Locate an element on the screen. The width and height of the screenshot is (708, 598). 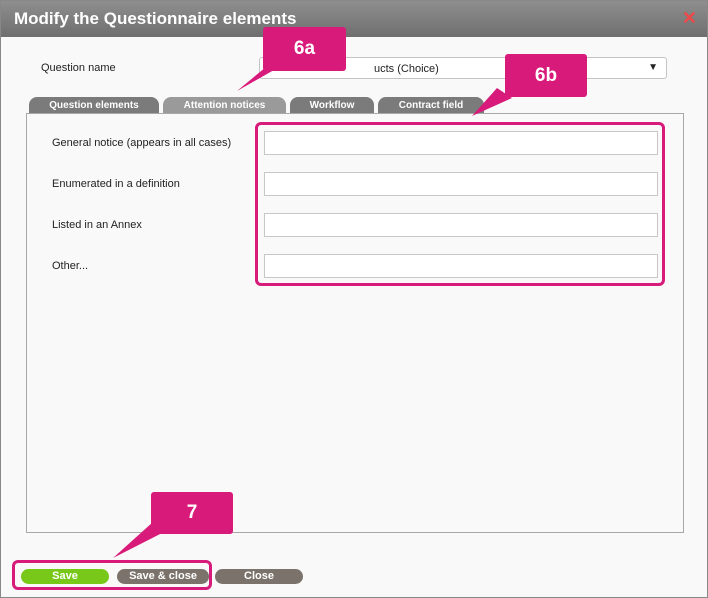
tab-contract-field: Contract field is located at coordinates (431, 105).